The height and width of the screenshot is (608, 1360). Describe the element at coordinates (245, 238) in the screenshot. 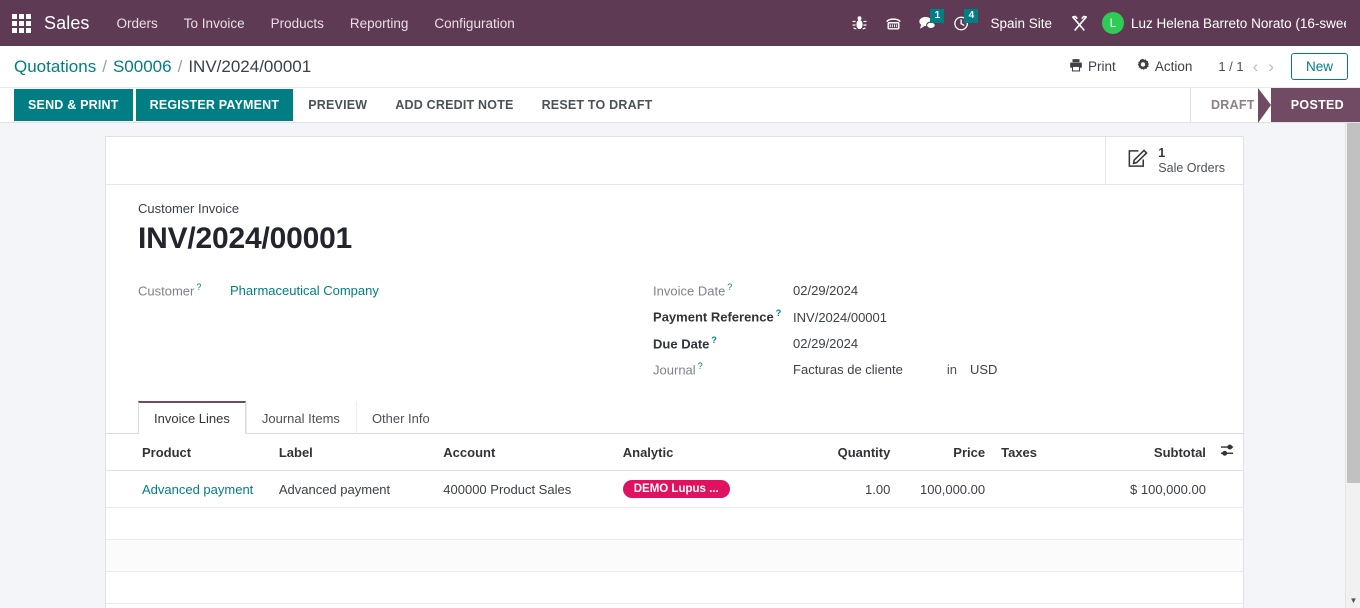

I see `page-title: INV/2024/00001` at that location.